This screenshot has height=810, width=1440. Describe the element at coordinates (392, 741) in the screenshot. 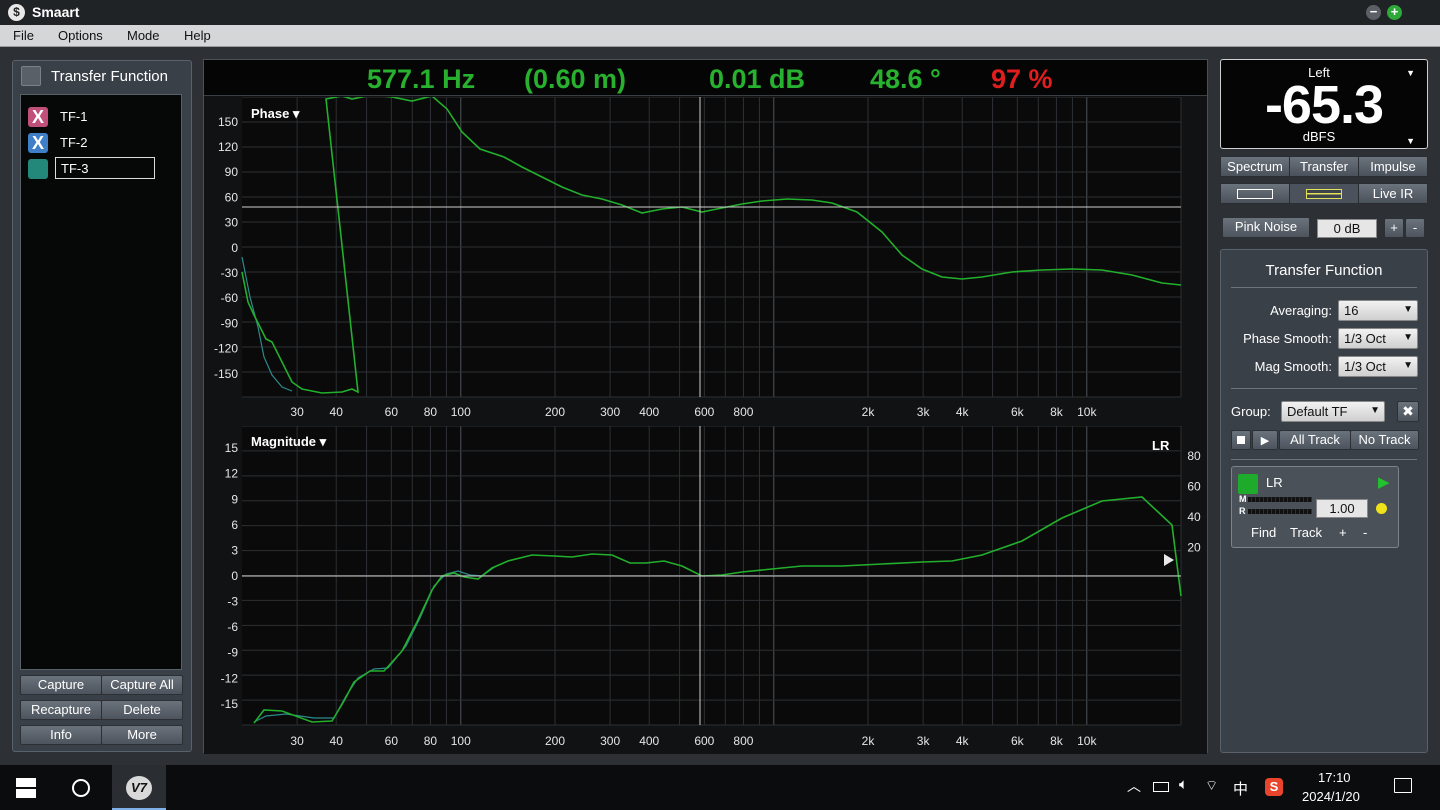

I see `magnitude-x-tick-label: 60` at that location.